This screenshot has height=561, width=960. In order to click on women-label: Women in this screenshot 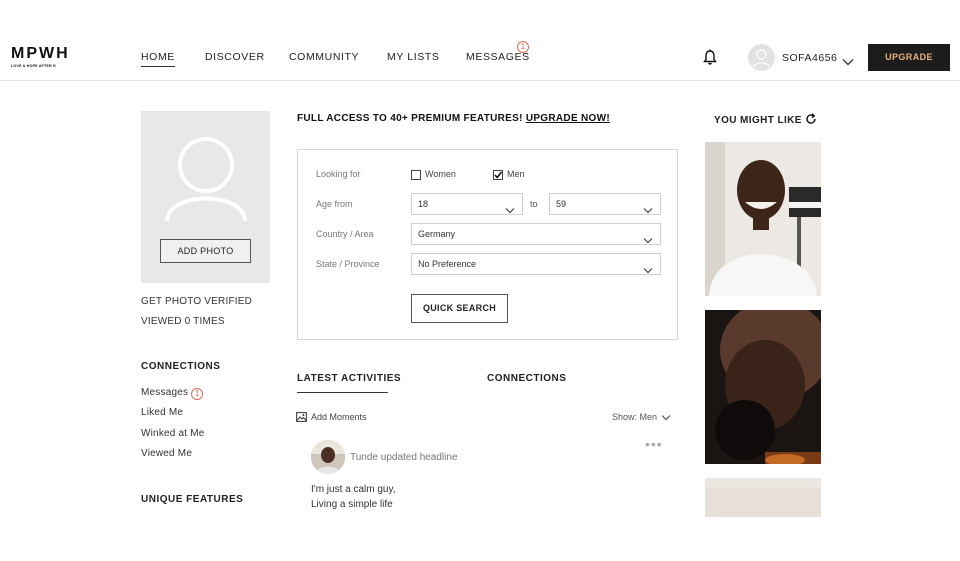, I will do `click(440, 174)`.